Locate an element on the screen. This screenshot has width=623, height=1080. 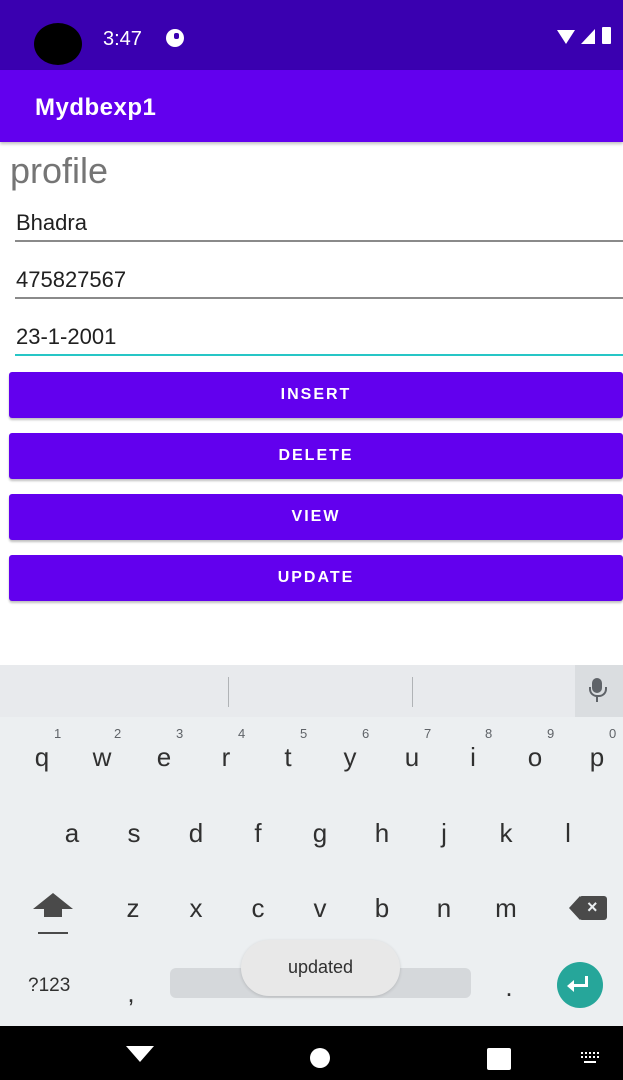
keyboard-suggestion-strip is located at coordinates (311, 691).